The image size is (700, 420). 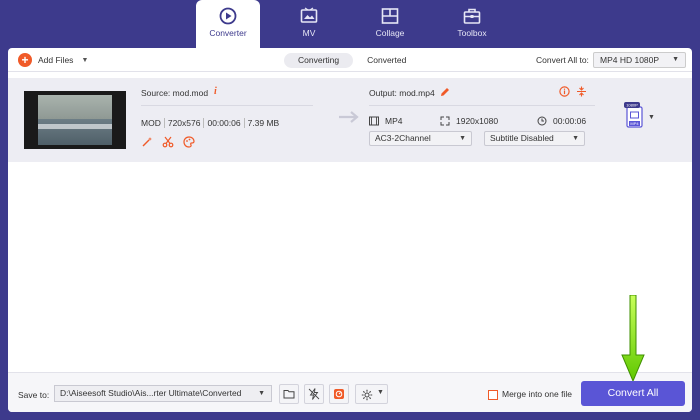 I want to click on tab-converter: Converter, so click(x=228, y=24).